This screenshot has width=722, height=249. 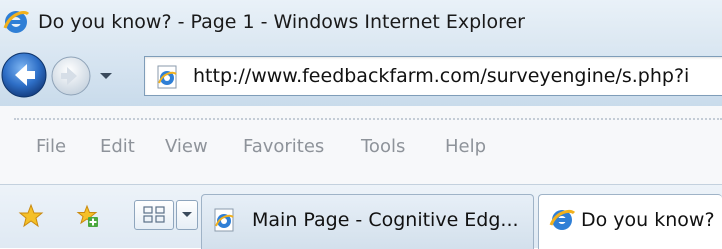 I want to click on tab-list-button, so click(x=187, y=215).